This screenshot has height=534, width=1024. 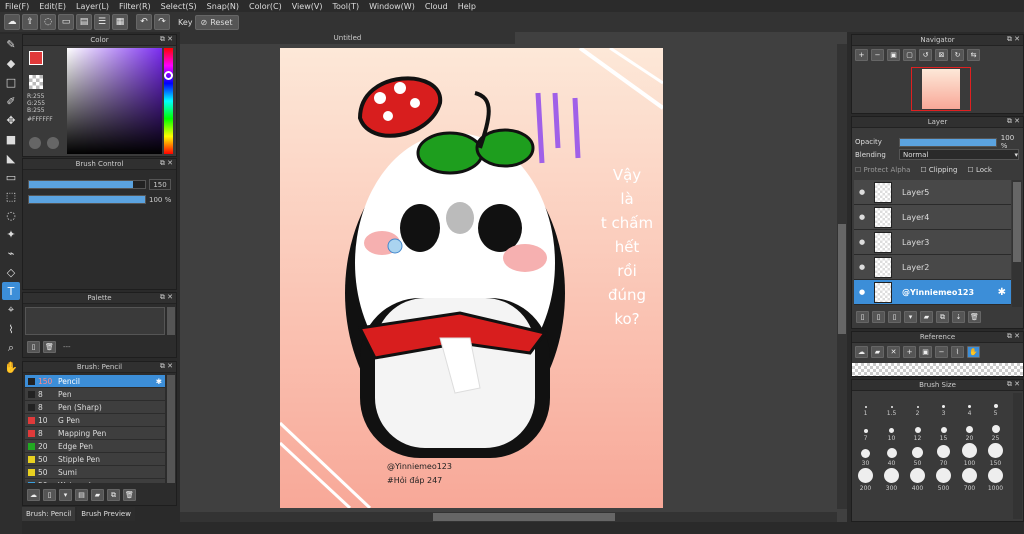 I want to click on layer-list-scrollbar, so click(x=1017, y=243).